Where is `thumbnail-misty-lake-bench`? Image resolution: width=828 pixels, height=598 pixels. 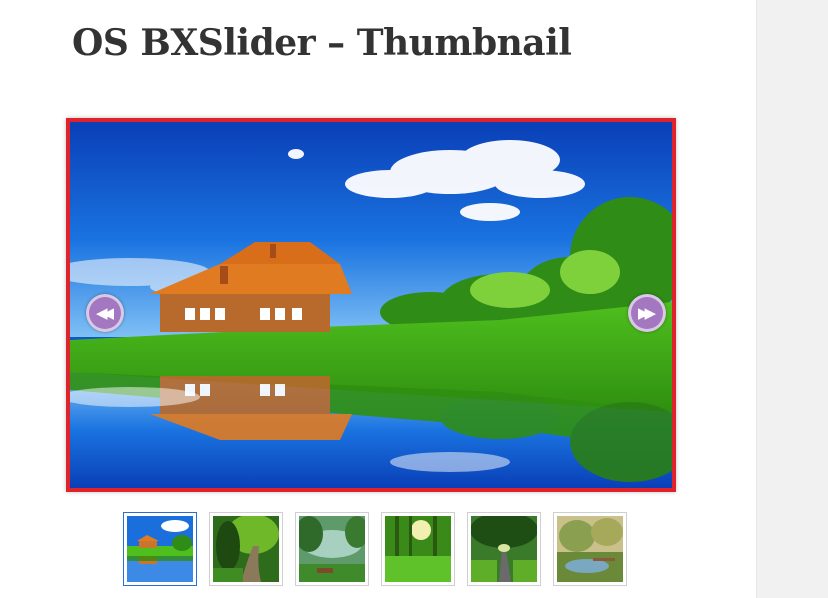
thumbnail-misty-lake-bench is located at coordinates (332, 549).